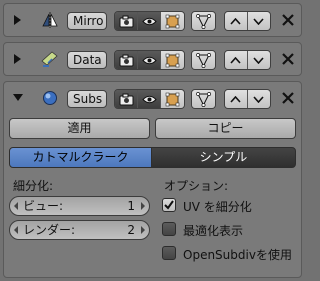 The width and height of the screenshot is (320, 281). What do you see at coordinates (169, 253) in the screenshot?
I see `use-opensubdiv-checkbox` at bounding box center [169, 253].